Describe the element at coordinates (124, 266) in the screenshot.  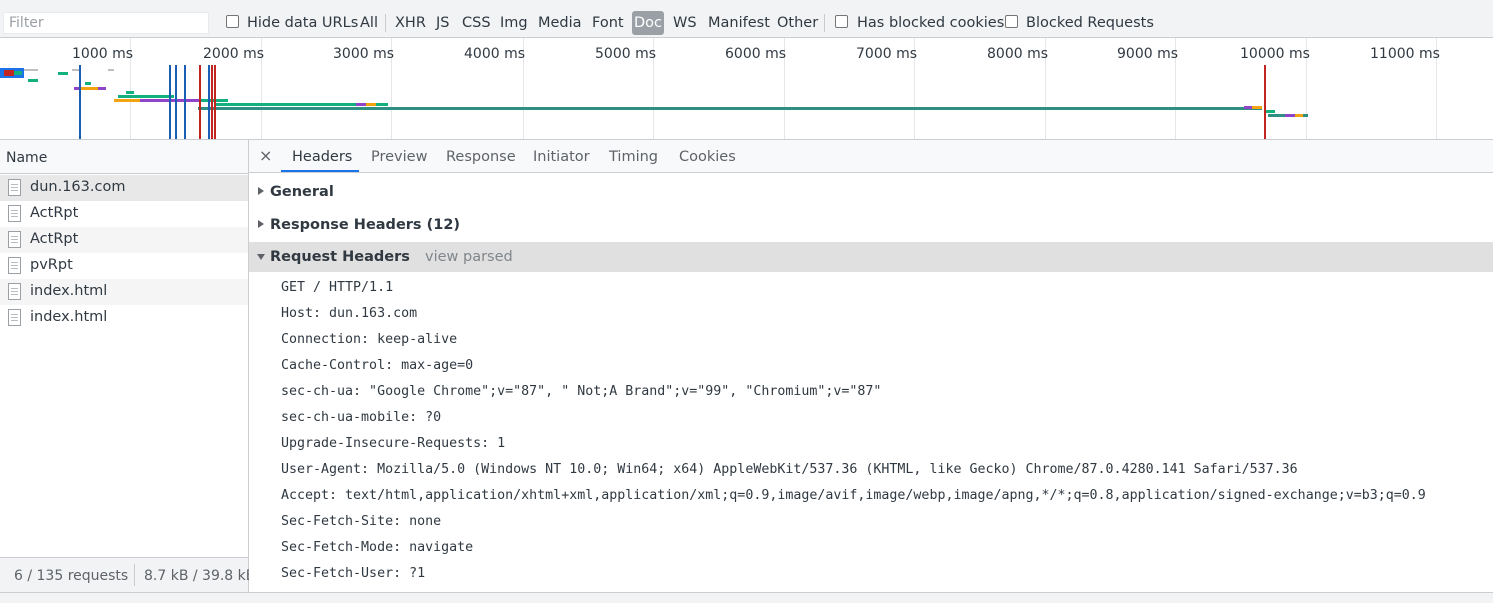
I see `request-row: pvRpt` at that location.